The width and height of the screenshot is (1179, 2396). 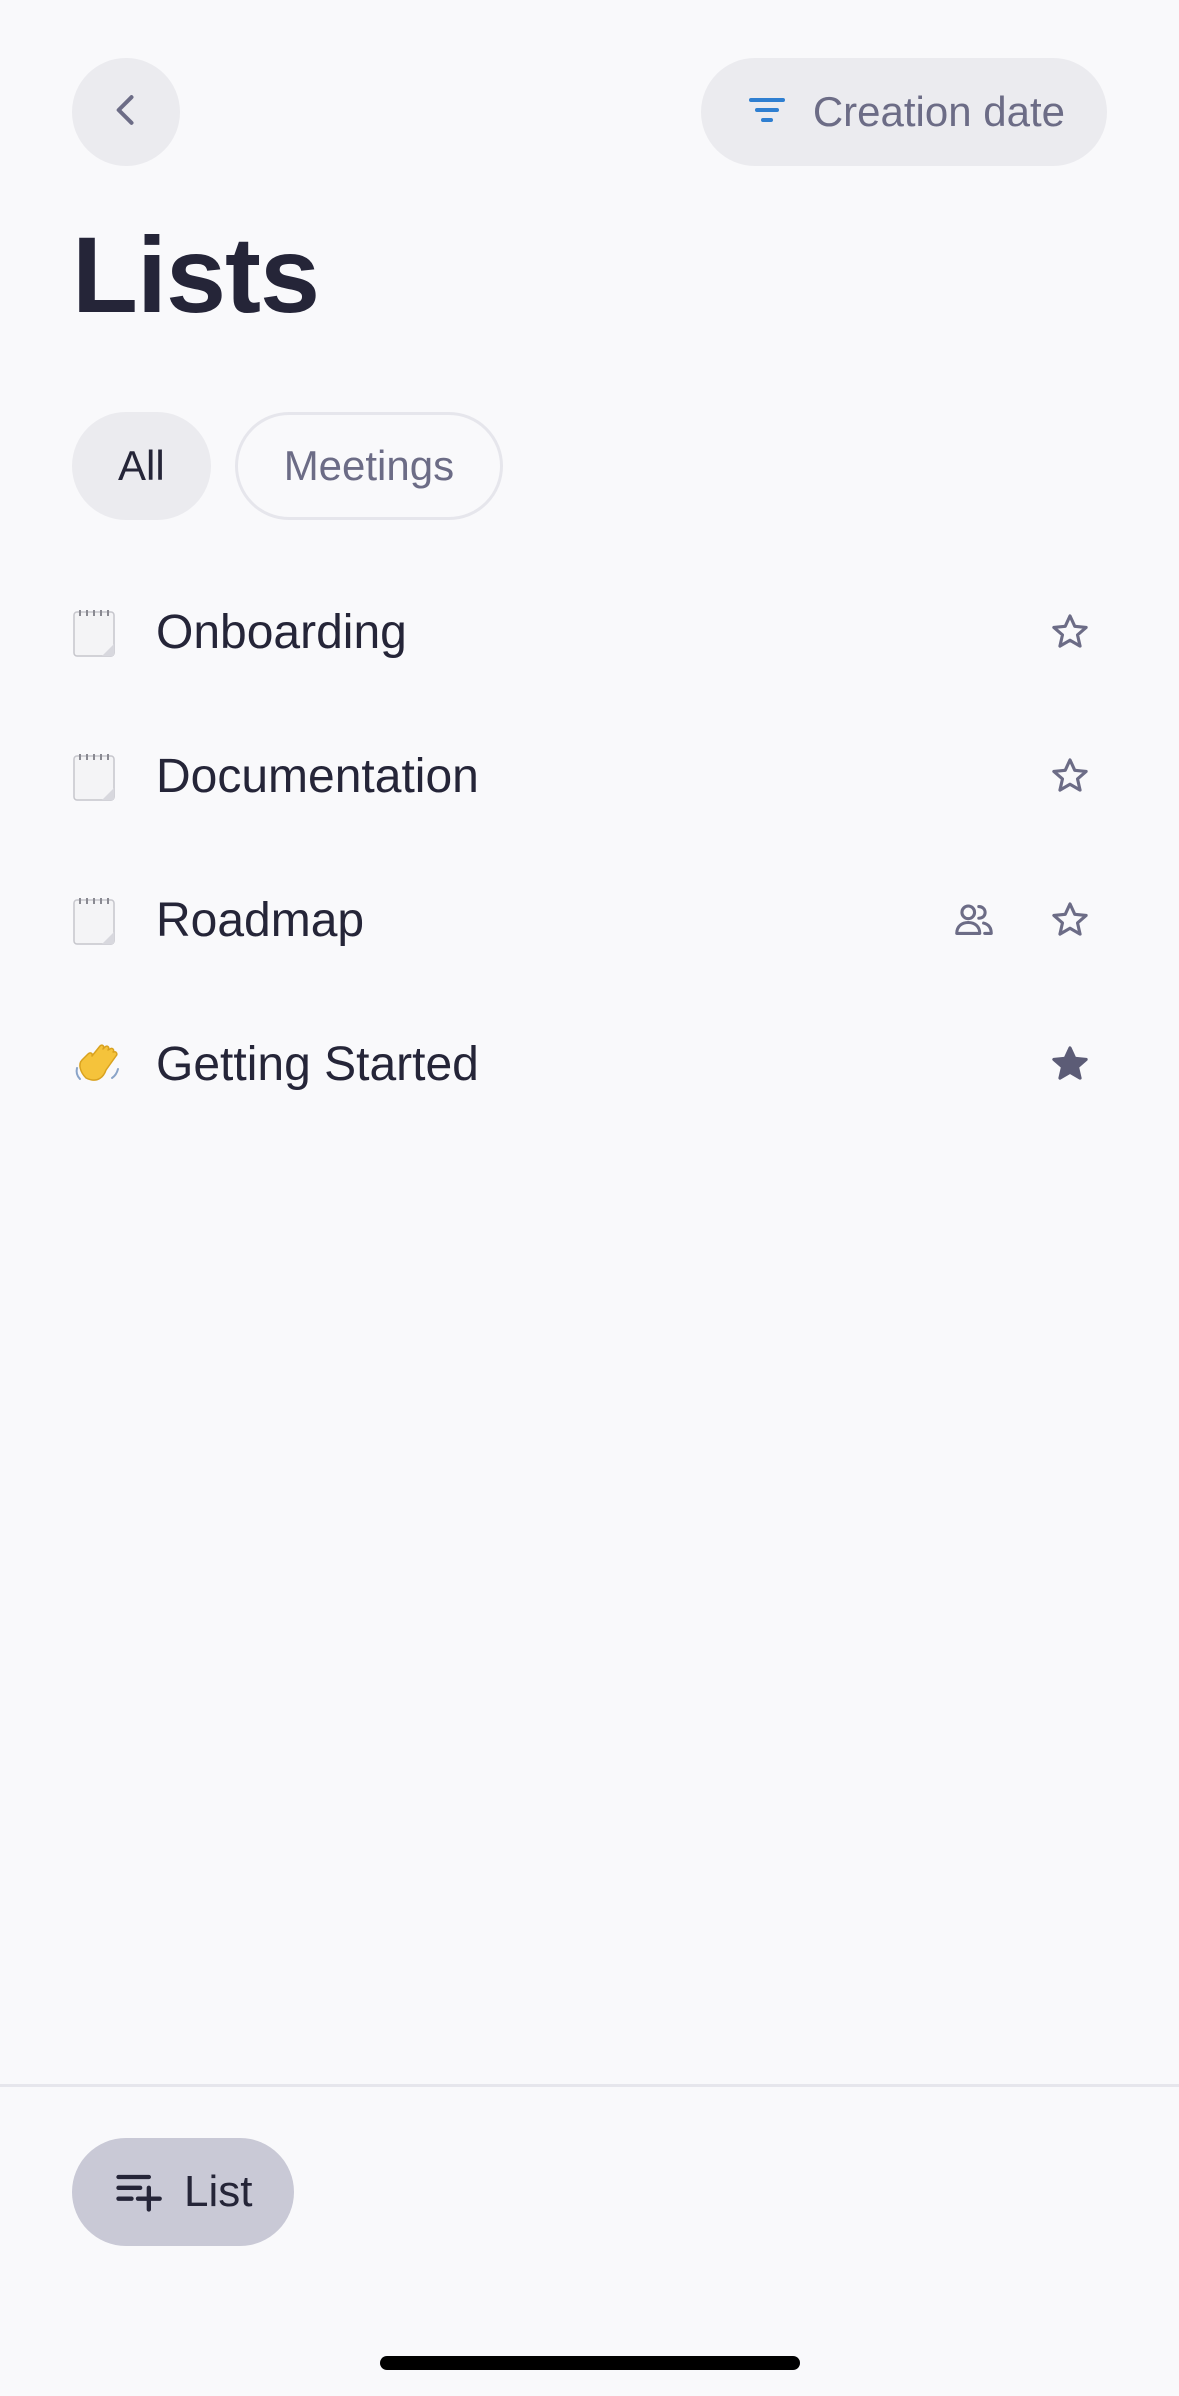 I want to click on footer-divider, so click(x=589, y=2085).